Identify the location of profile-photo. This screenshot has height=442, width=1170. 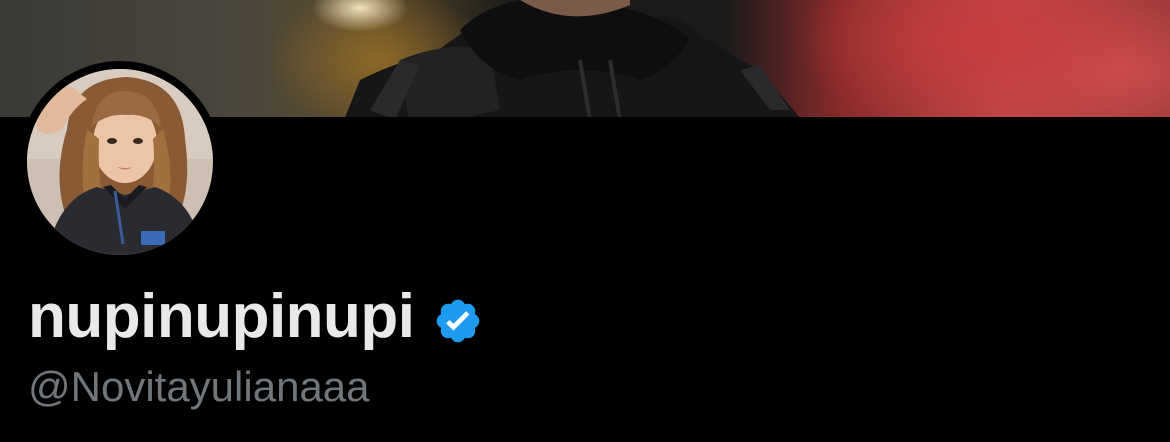
(120, 162).